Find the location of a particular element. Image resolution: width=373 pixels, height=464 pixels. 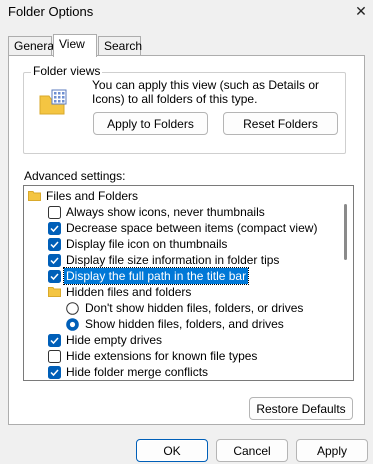

list-item-label: Hide extensions for known file types is located at coordinates (162, 356).